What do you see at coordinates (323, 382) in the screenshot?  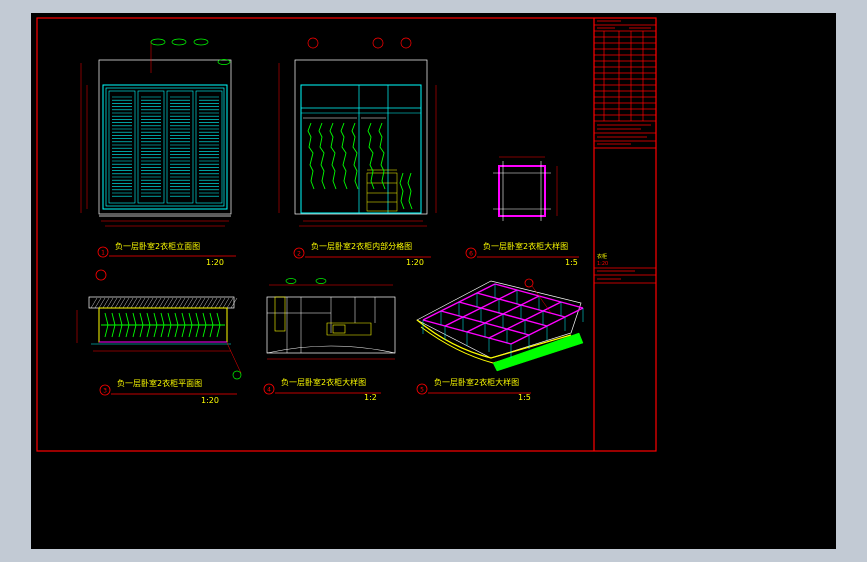 I see `view4-title: 负一层卧室2衣柜大样图` at bounding box center [323, 382].